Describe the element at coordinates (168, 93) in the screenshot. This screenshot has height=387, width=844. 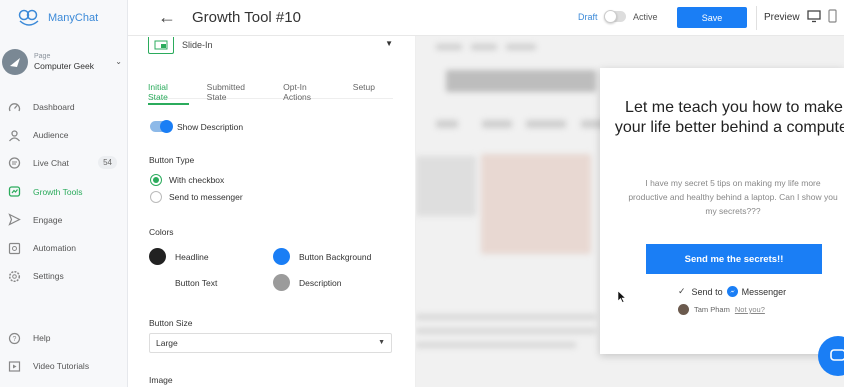
I see `tab-initial-state: Initial State` at that location.